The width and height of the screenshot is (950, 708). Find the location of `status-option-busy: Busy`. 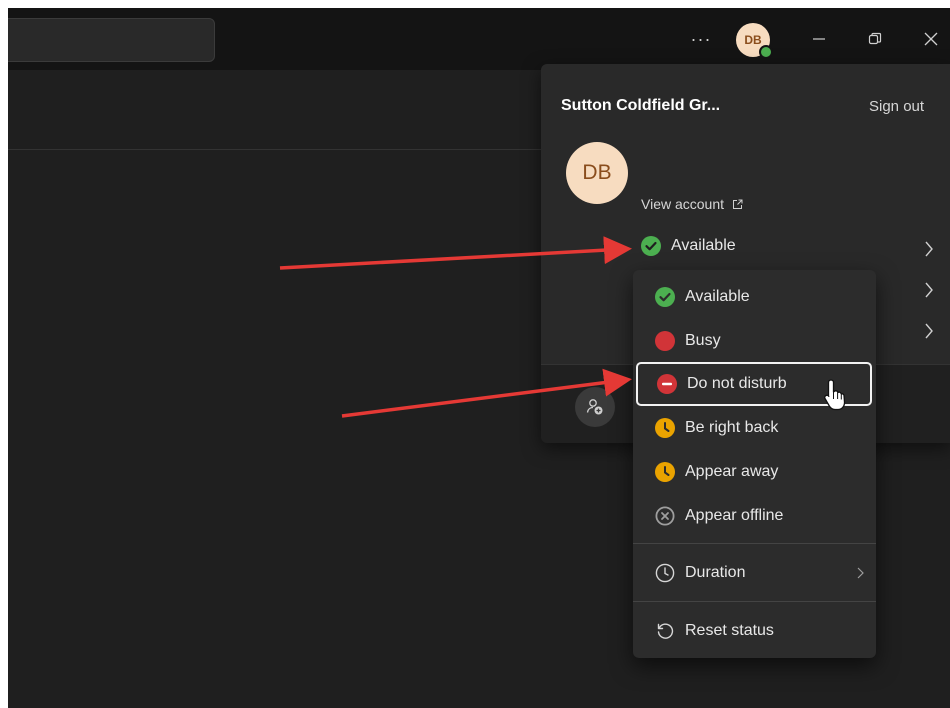

status-option-busy: Busy is located at coordinates (758, 341).